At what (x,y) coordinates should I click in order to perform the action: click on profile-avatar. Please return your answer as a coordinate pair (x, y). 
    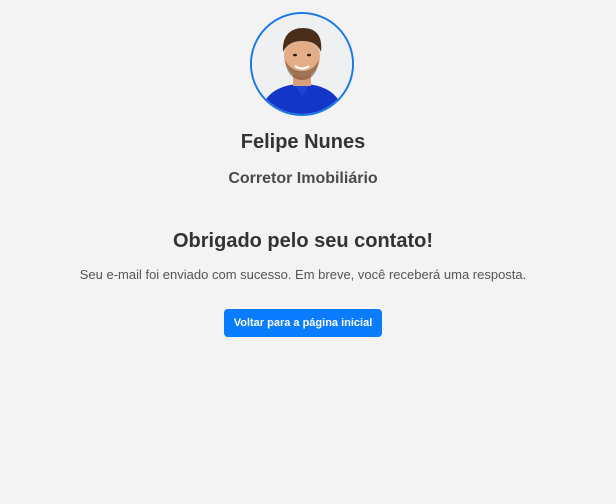
    Looking at the image, I should click on (302, 64).